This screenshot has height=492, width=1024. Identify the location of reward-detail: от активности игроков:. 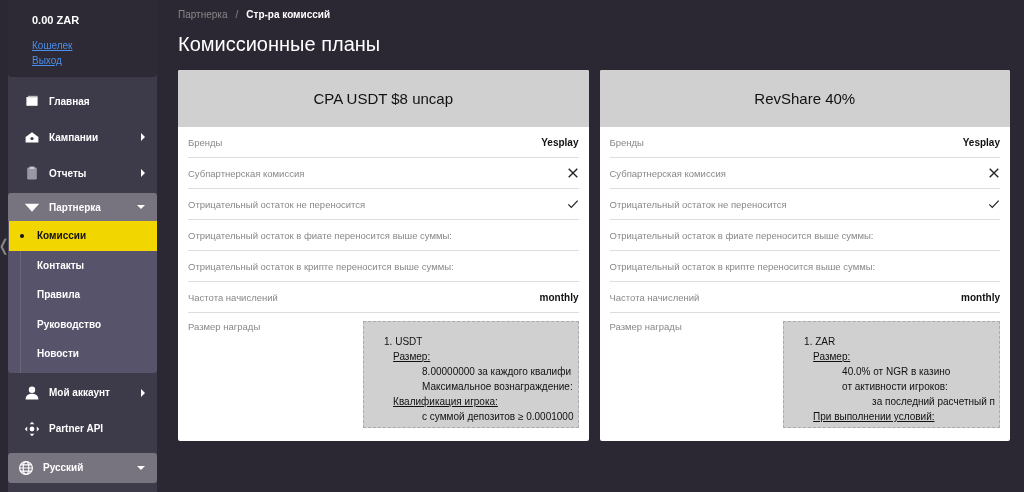
(895, 387).